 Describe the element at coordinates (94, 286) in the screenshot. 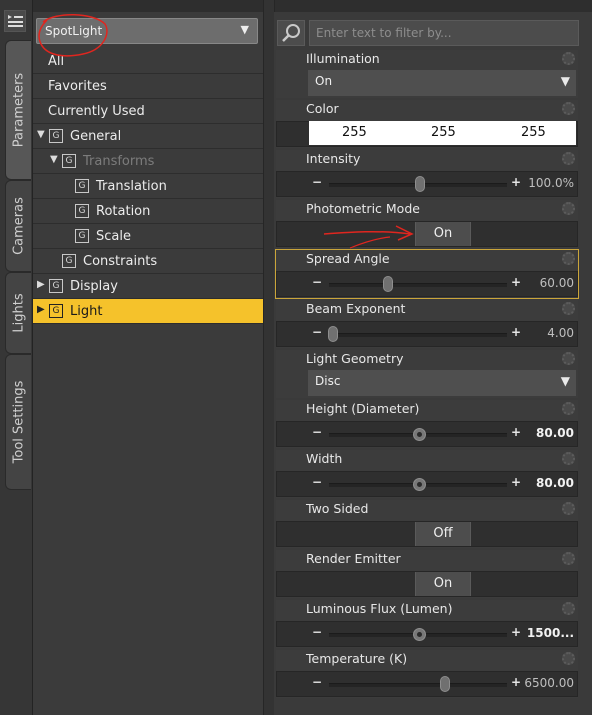

I see `tree-item-label: Display` at that location.